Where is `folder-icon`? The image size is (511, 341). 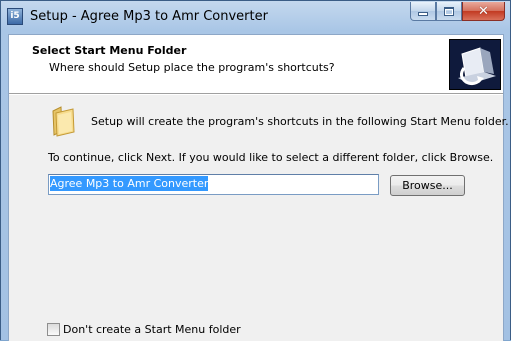 folder-icon is located at coordinates (64, 121).